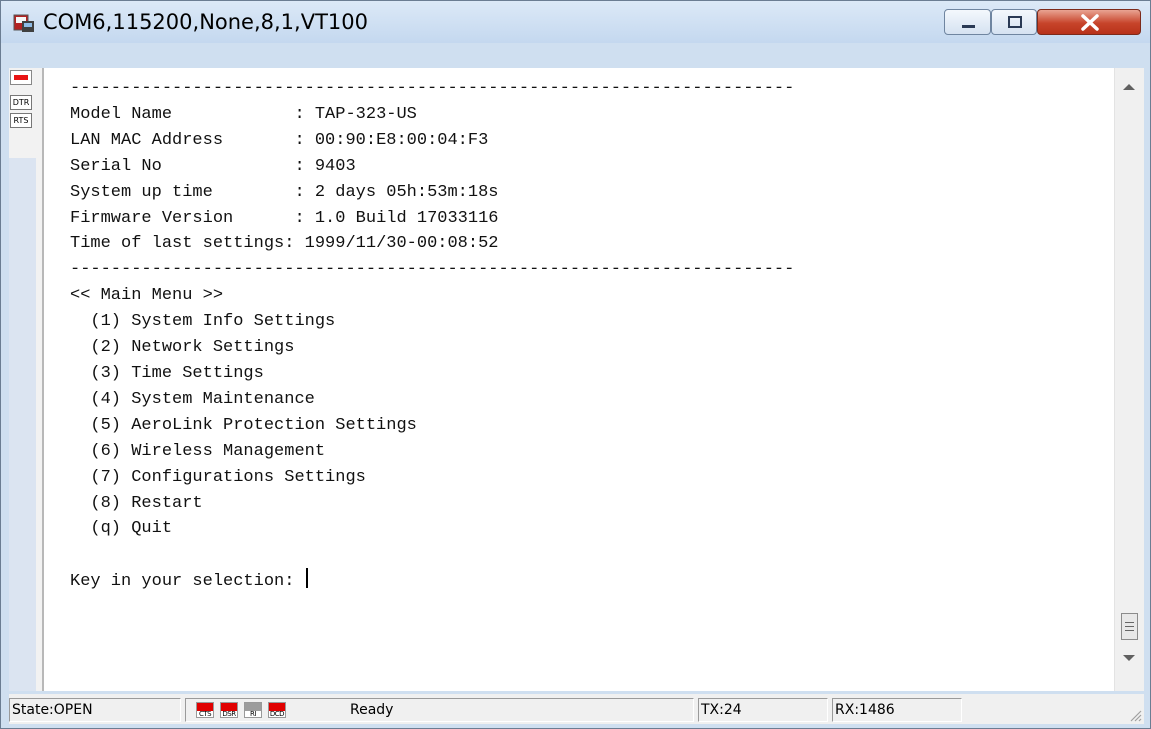 This screenshot has width=1151, height=729. Describe the element at coordinates (23, 23) in the screenshot. I see `app-icon` at that location.